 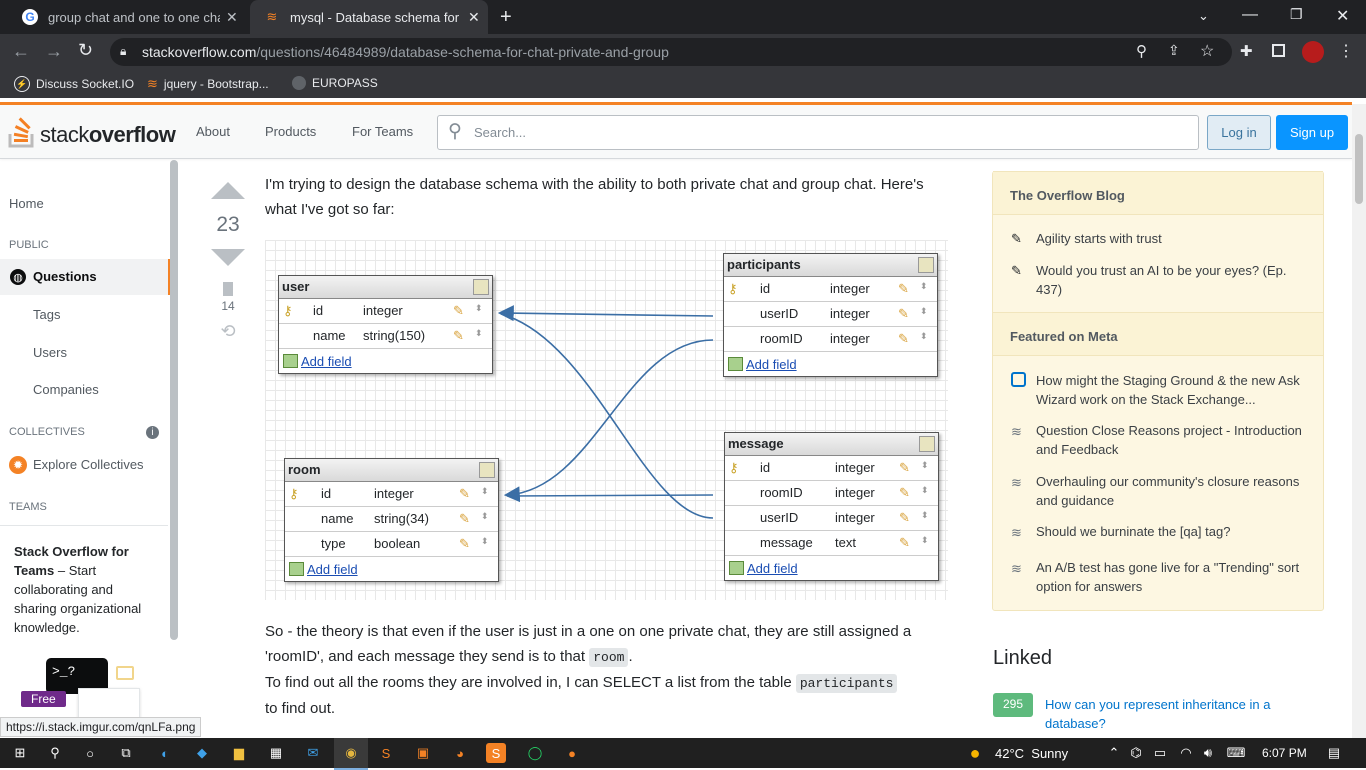 What do you see at coordinates (1141, 51) in the screenshot?
I see `zoom-icon: ⚲` at bounding box center [1141, 51].